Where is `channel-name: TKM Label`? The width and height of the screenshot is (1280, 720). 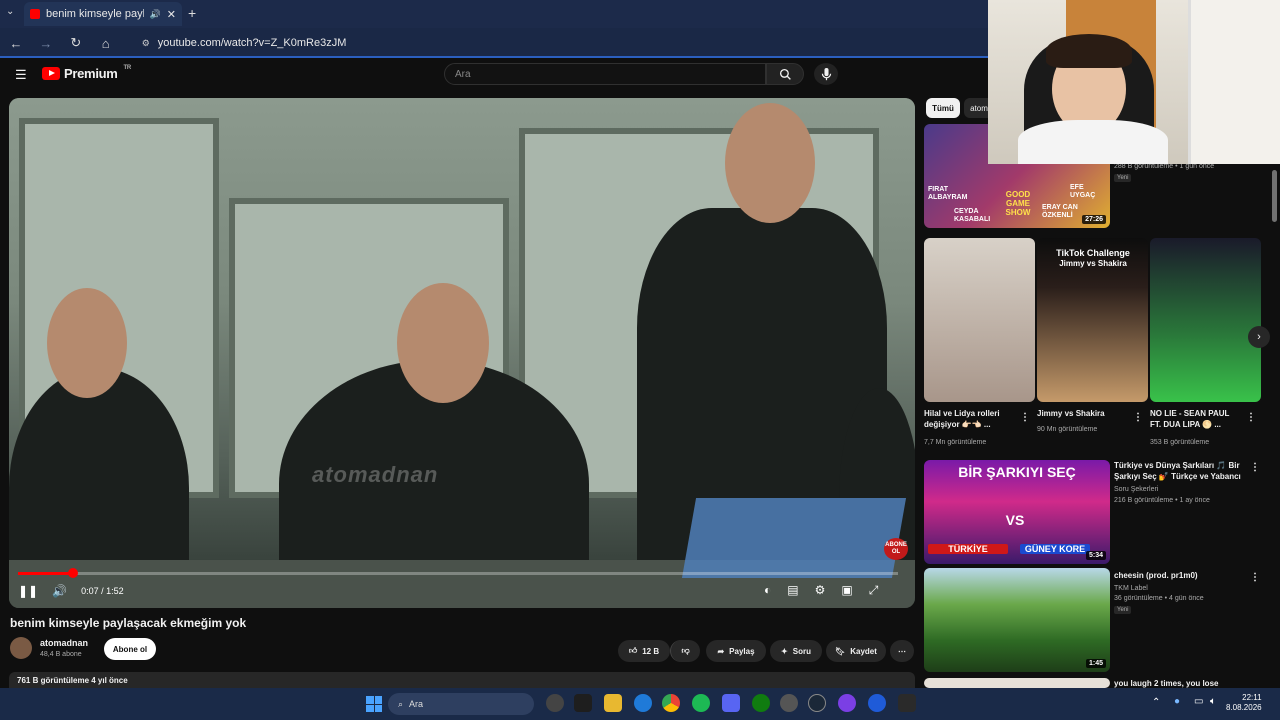 channel-name: TKM Label is located at coordinates (1131, 589).